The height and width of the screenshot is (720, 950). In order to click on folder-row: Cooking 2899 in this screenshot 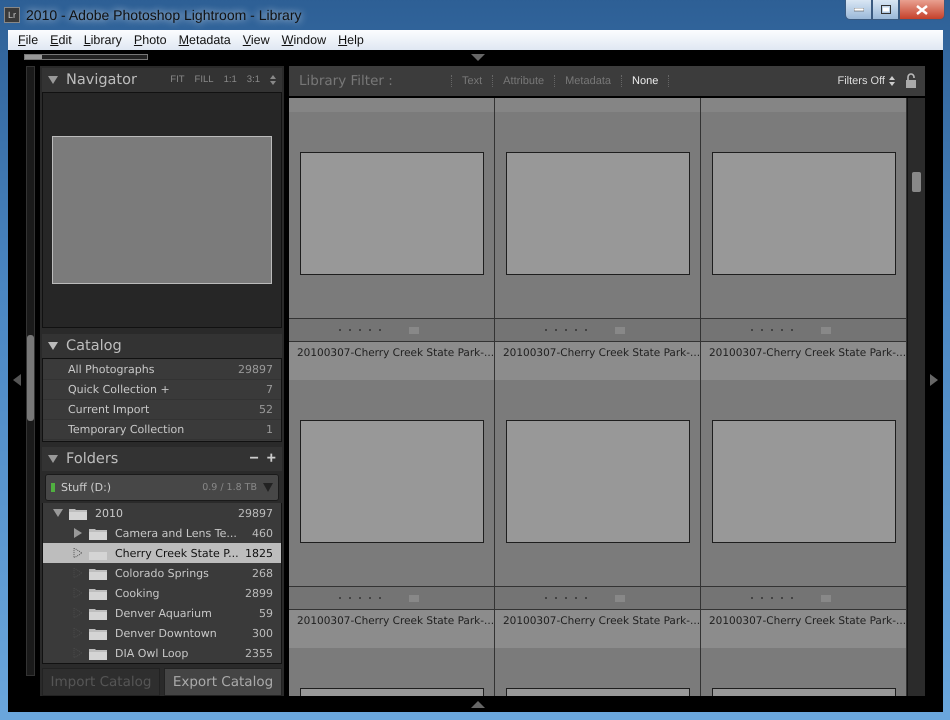, I will do `click(162, 593)`.